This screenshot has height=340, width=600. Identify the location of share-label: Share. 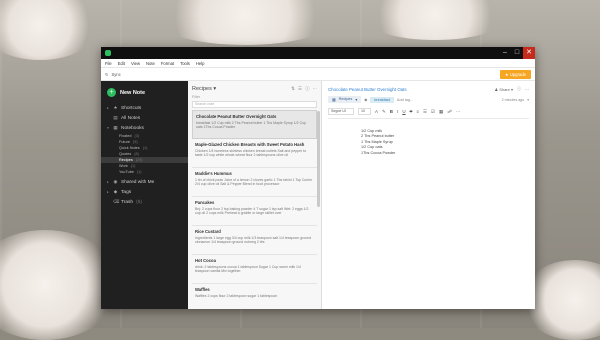
(504, 89).